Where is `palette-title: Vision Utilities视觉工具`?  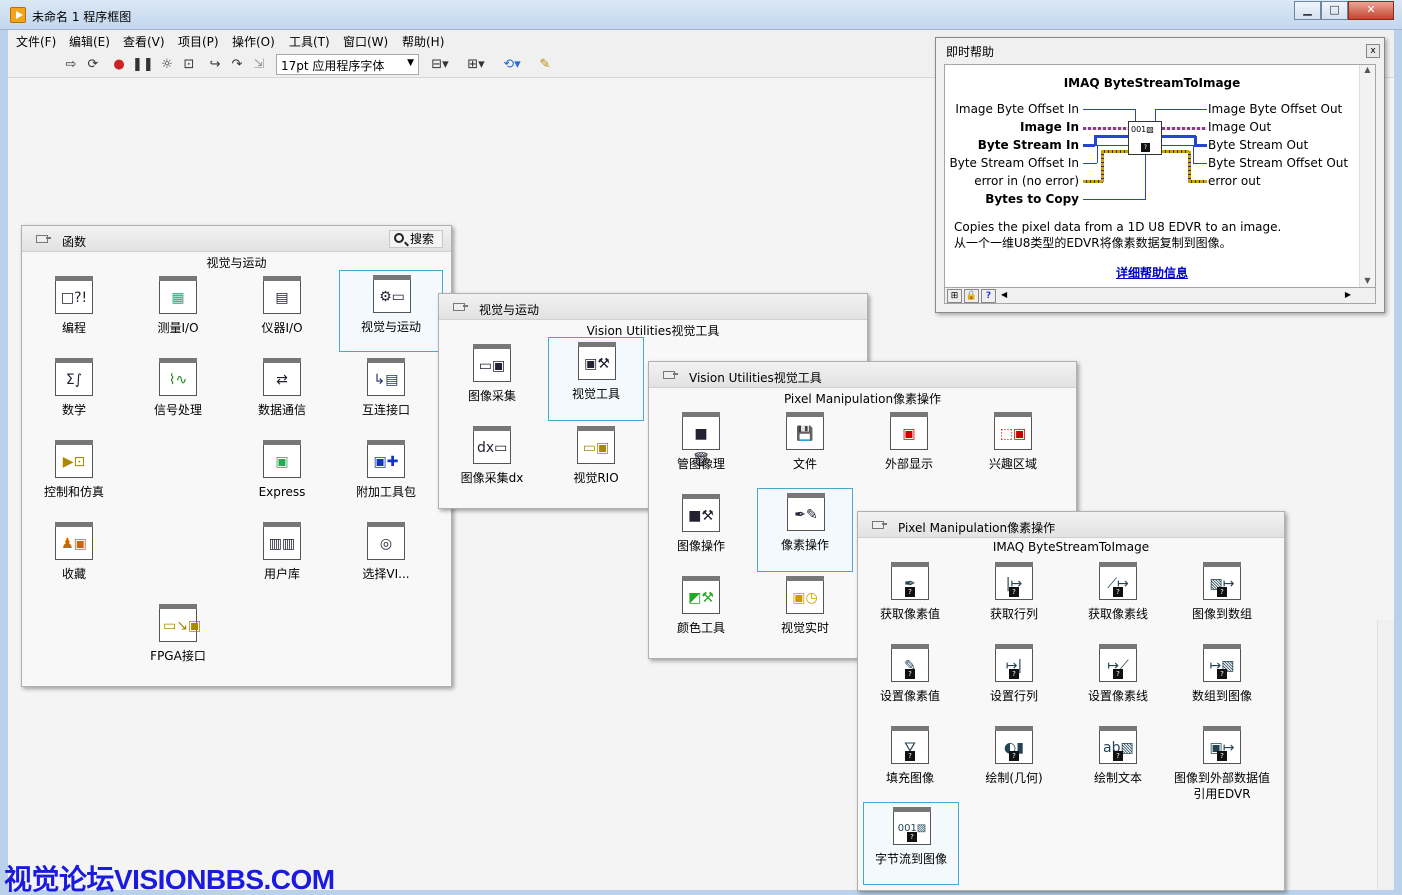
palette-title: Vision Utilities视觉工具 is located at coordinates (755, 378).